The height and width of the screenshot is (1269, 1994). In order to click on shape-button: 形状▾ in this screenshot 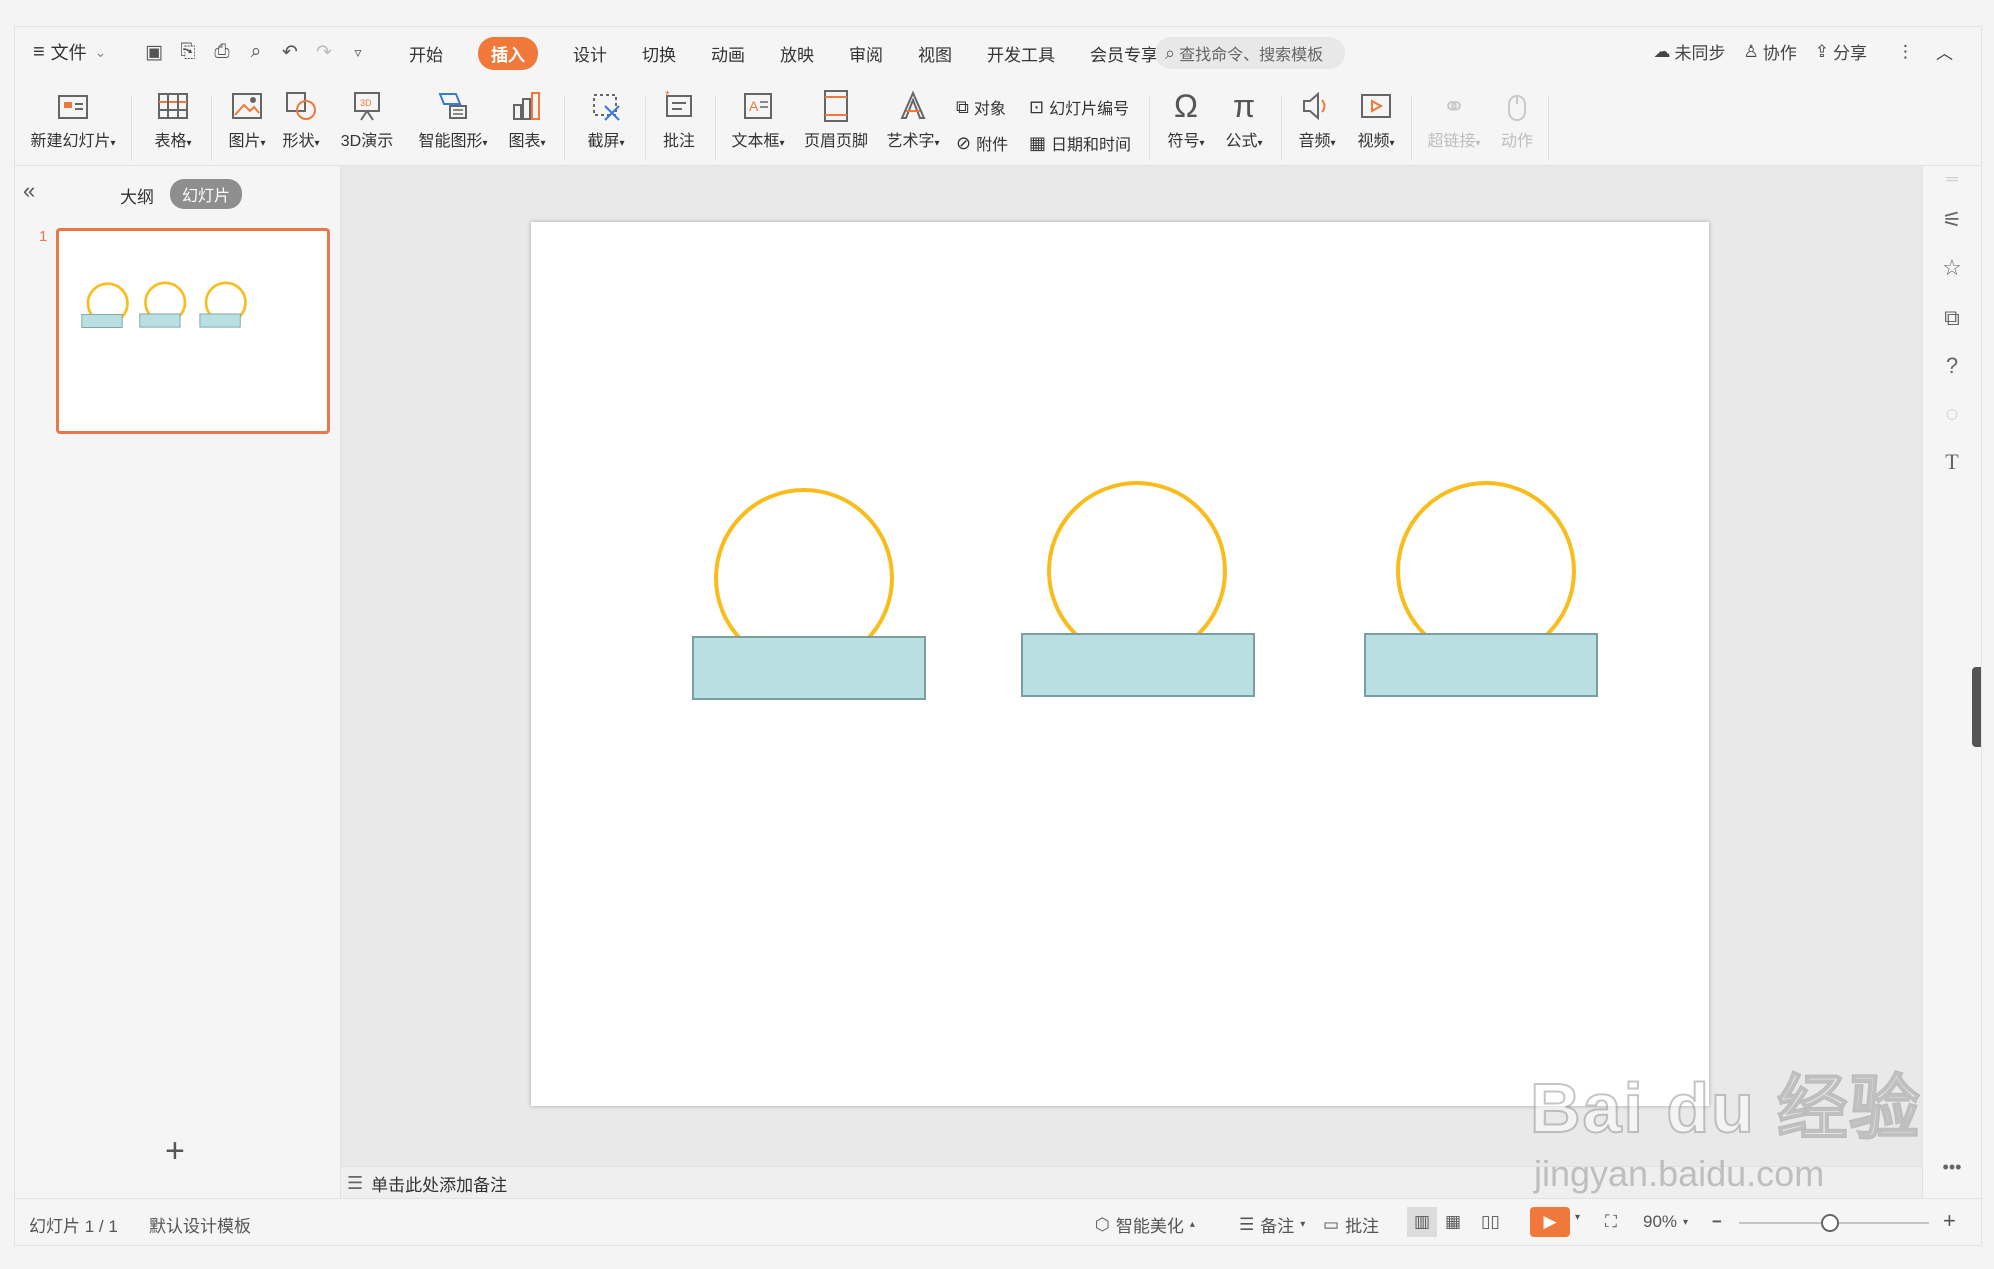, I will do `click(301, 119)`.